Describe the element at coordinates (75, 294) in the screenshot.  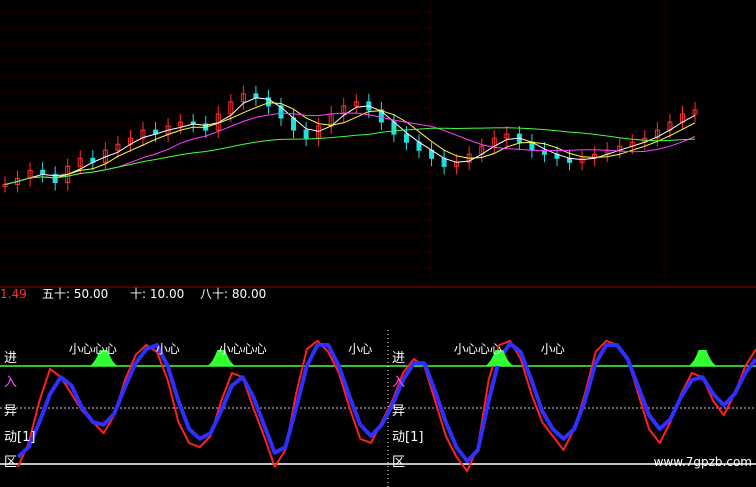
I see `param-label: 五十: 50.00` at that location.